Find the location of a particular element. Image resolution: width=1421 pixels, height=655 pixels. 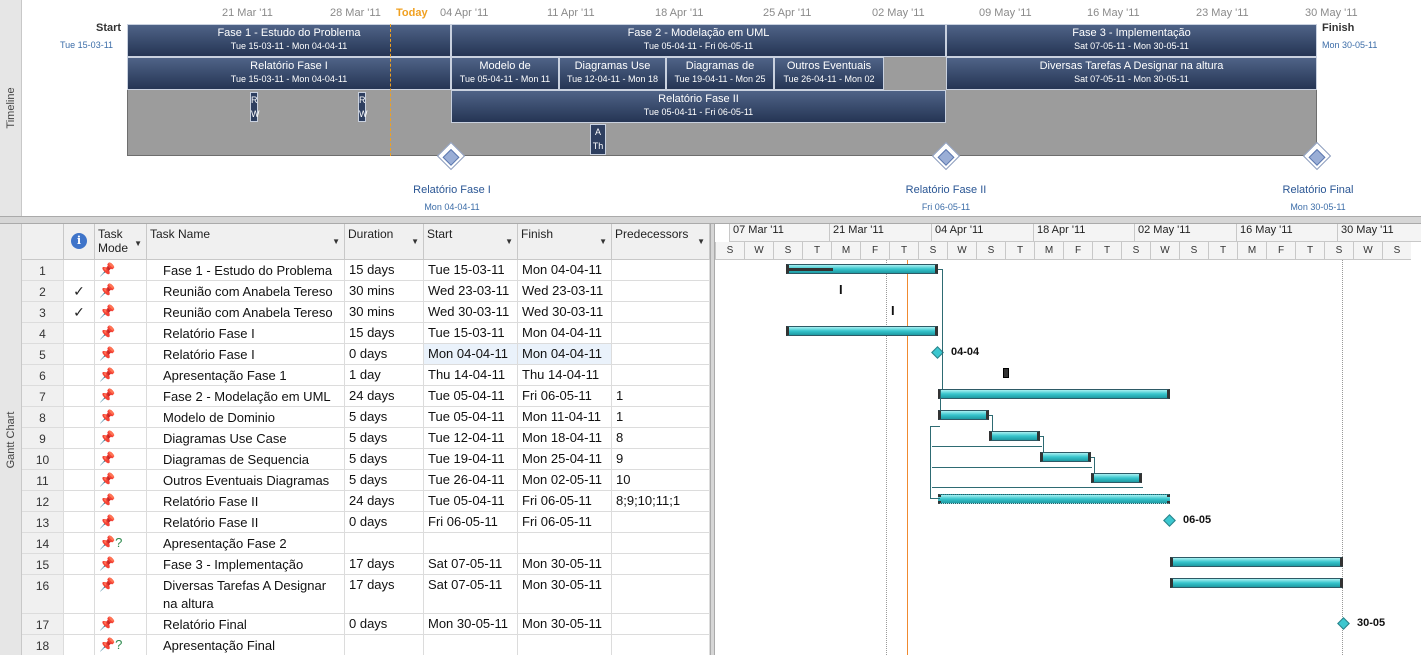

task-name-cell: Apresentação Fase 2 is located at coordinates (246, 543).